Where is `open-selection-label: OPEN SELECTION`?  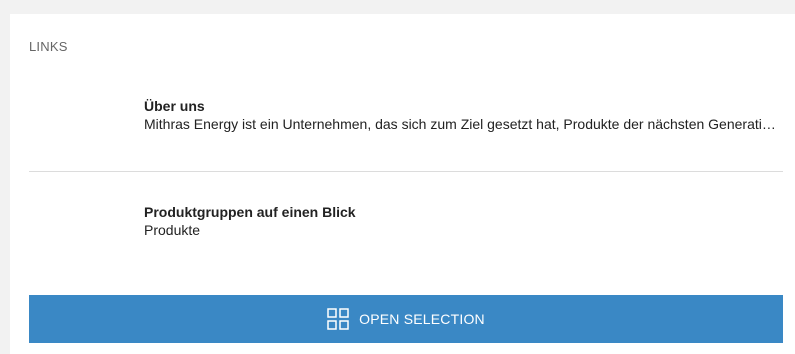 open-selection-label: OPEN SELECTION is located at coordinates (422, 319).